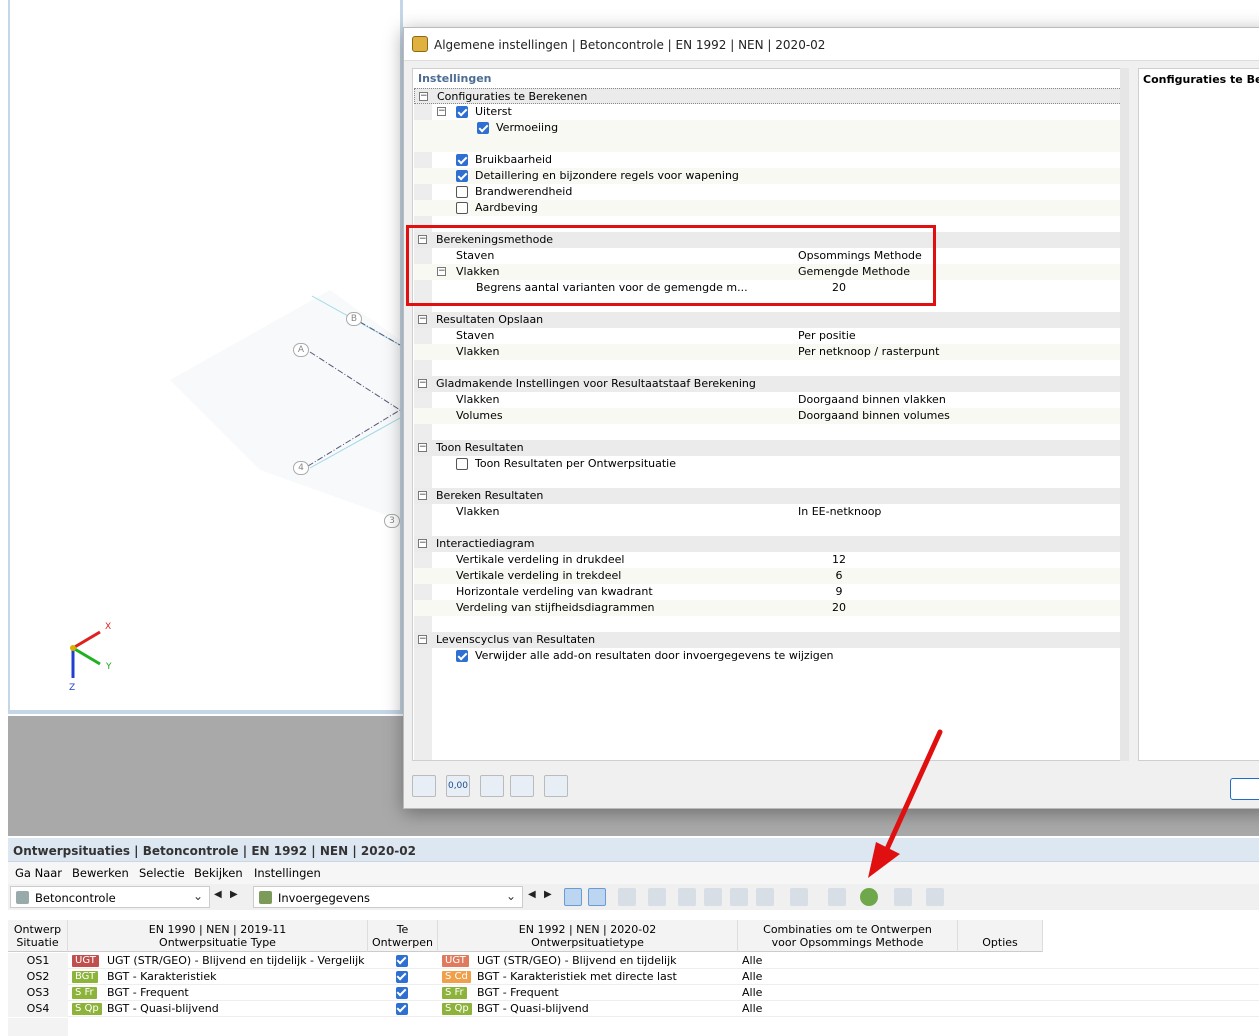 The width and height of the screenshot is (1259, 1036). What do you see at coordinates (837, 897) in the screenshot?
I see `settings-icon` at bounding box center [837, 897].